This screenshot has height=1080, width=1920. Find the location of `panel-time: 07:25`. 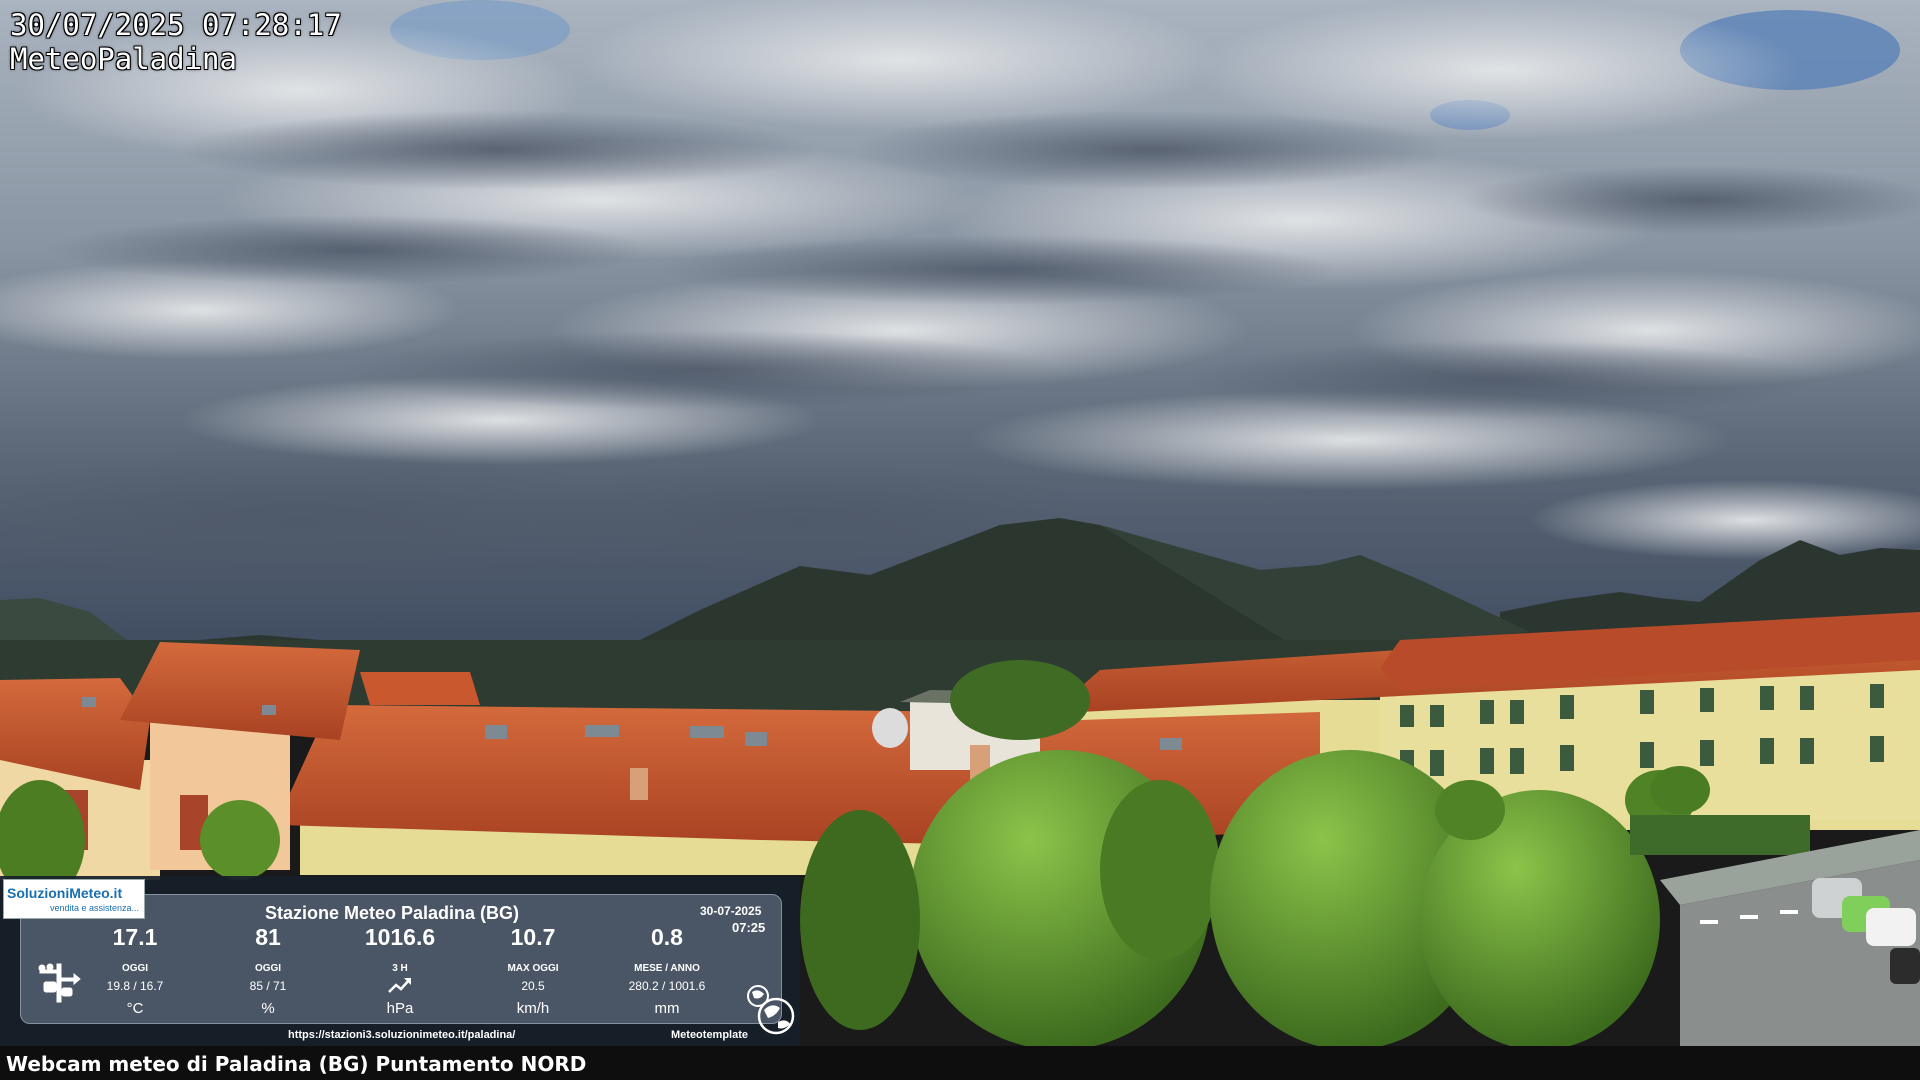

panel-time: 07:25 is located at coordinates (749, 927).